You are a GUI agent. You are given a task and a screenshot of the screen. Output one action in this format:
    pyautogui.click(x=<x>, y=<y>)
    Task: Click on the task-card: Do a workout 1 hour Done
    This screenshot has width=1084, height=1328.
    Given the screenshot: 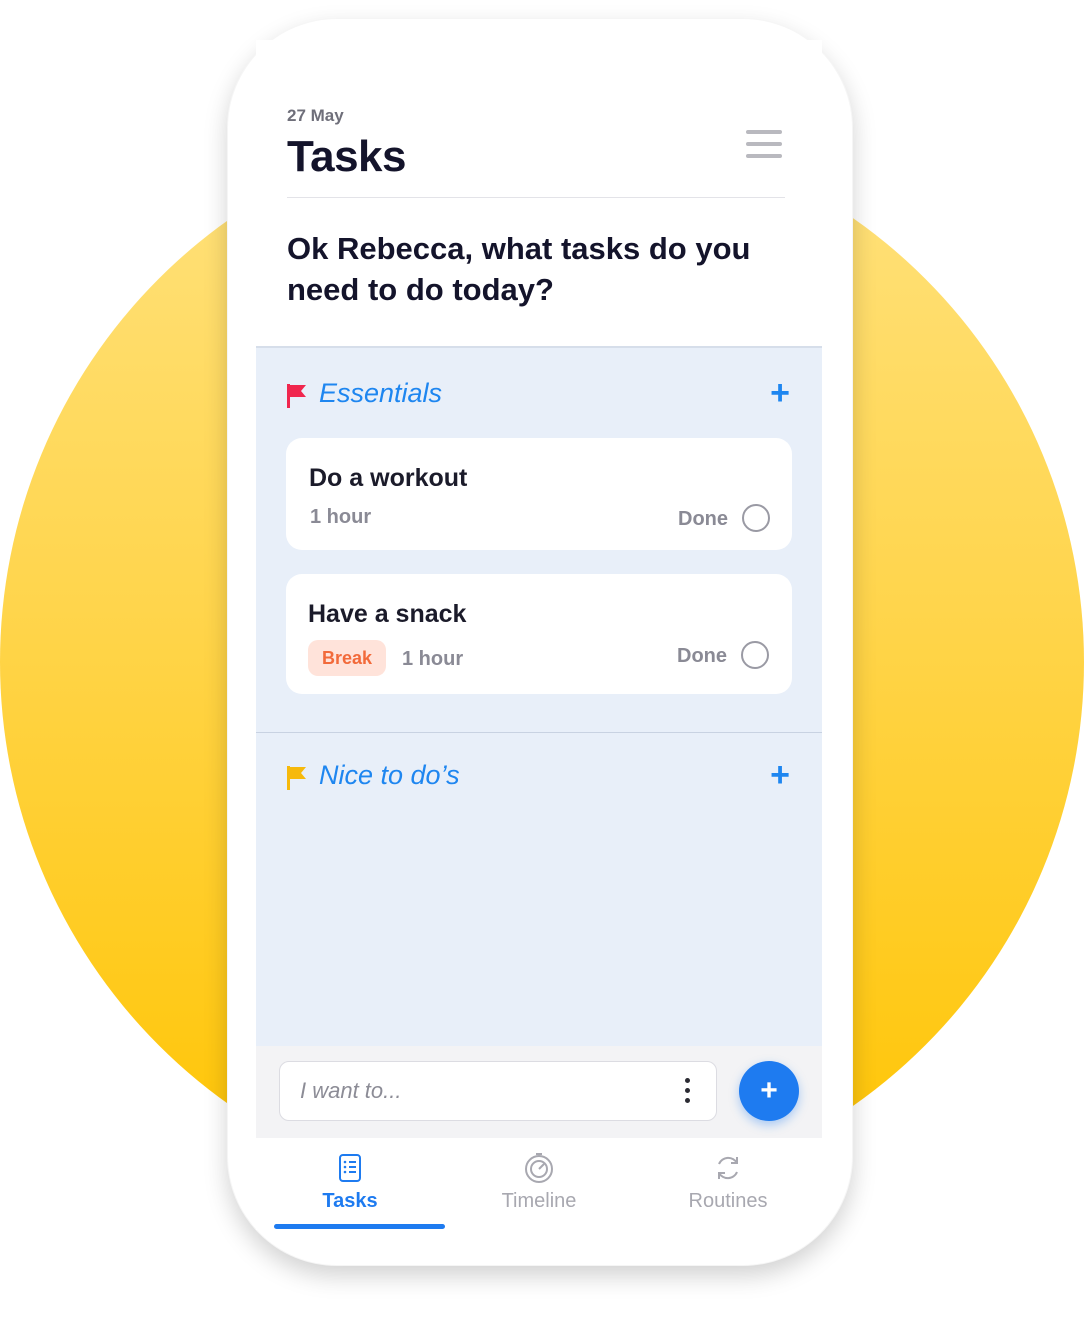 What is the action you would take?
    pyautogui.click(x=539, y=494)
    